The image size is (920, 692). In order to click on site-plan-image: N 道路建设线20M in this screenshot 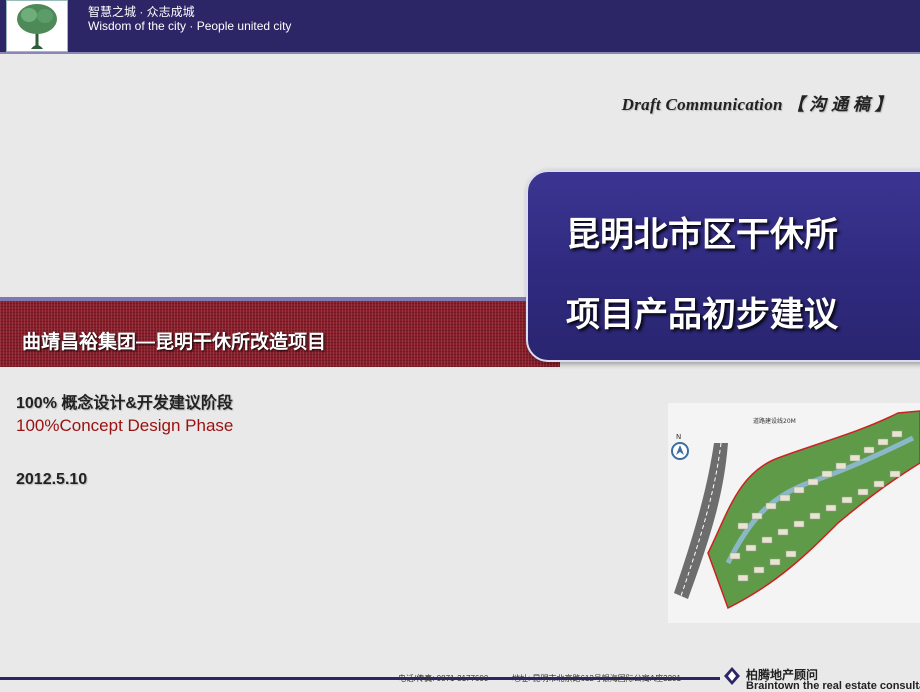, I will do `click(794, 513)`.